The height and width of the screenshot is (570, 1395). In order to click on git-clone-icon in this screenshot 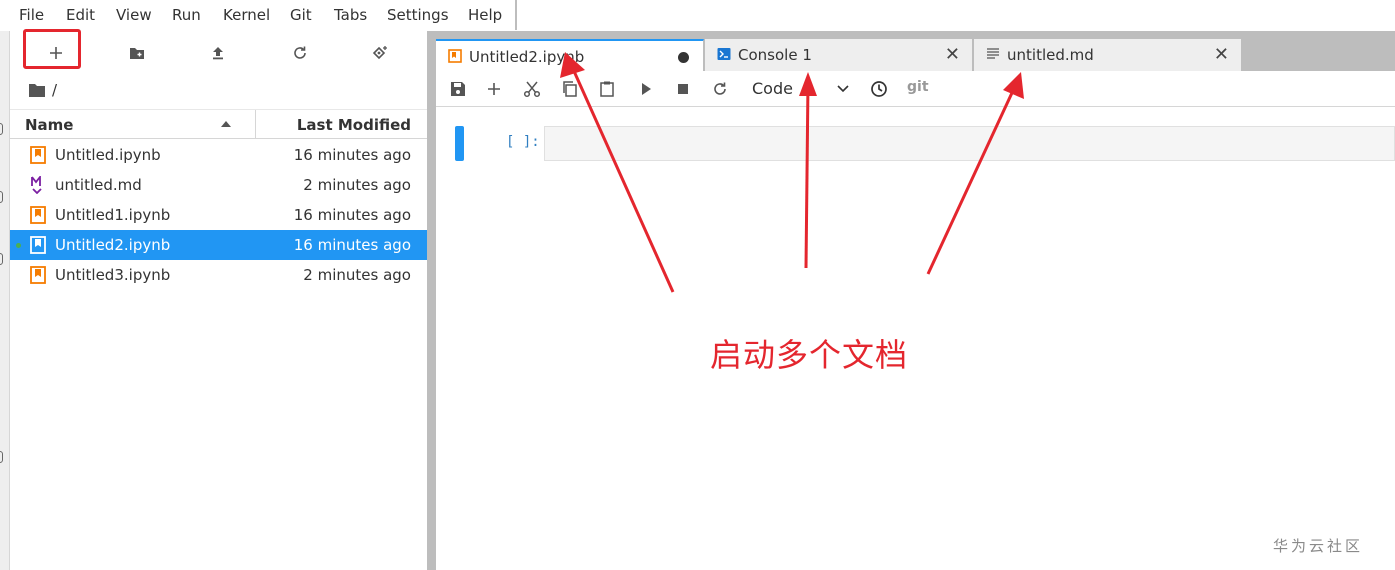, I will do `click(379, 53)`.